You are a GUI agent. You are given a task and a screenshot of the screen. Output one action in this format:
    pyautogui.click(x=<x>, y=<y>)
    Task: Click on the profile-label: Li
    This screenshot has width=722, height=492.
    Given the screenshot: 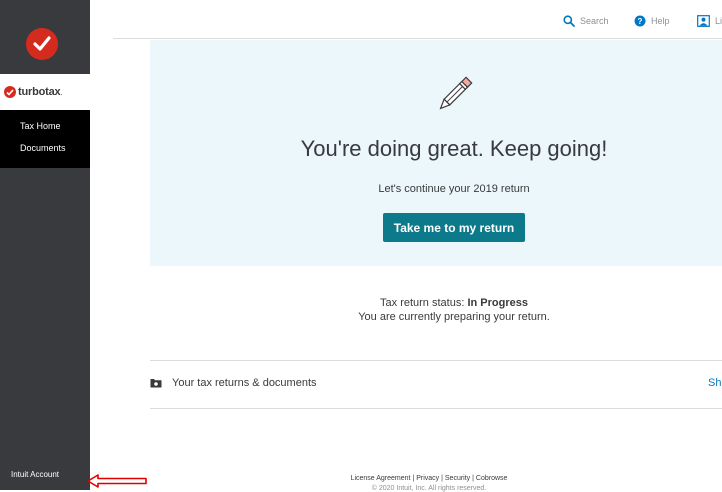 What is the action you would take?
    pyautogui.click(x=718, y=21)
    